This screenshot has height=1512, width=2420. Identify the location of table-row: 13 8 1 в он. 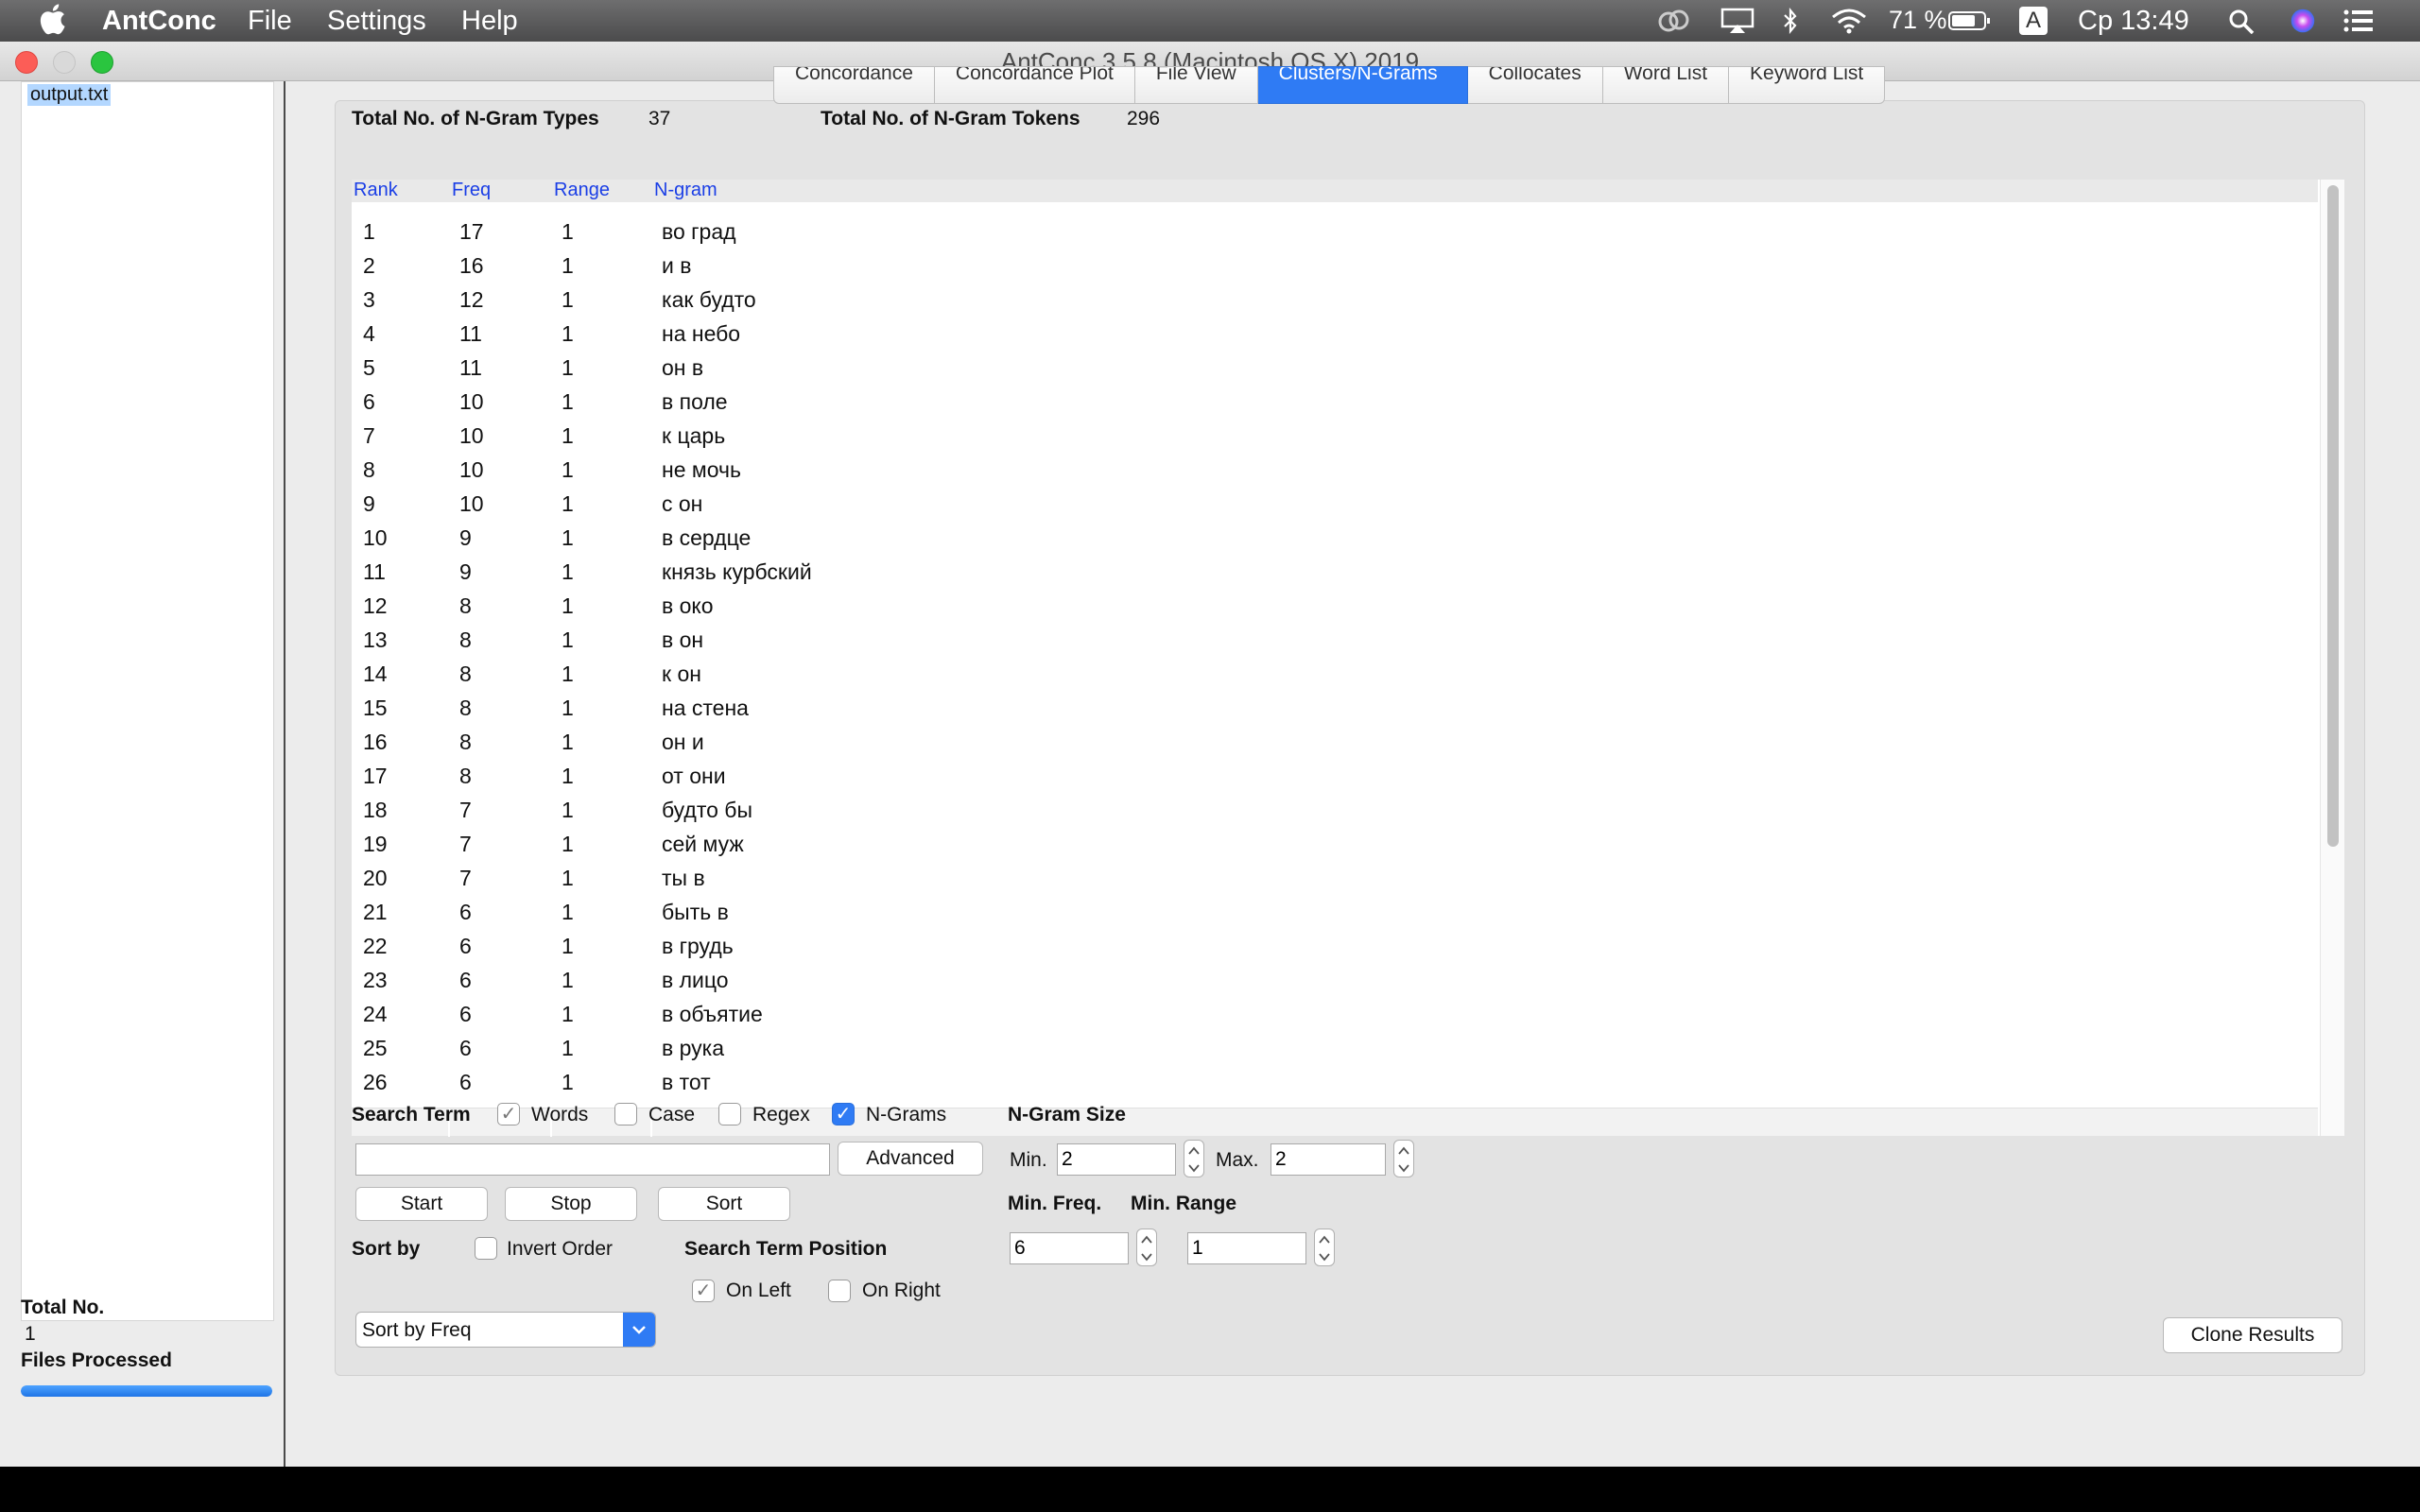
(1335, 641).